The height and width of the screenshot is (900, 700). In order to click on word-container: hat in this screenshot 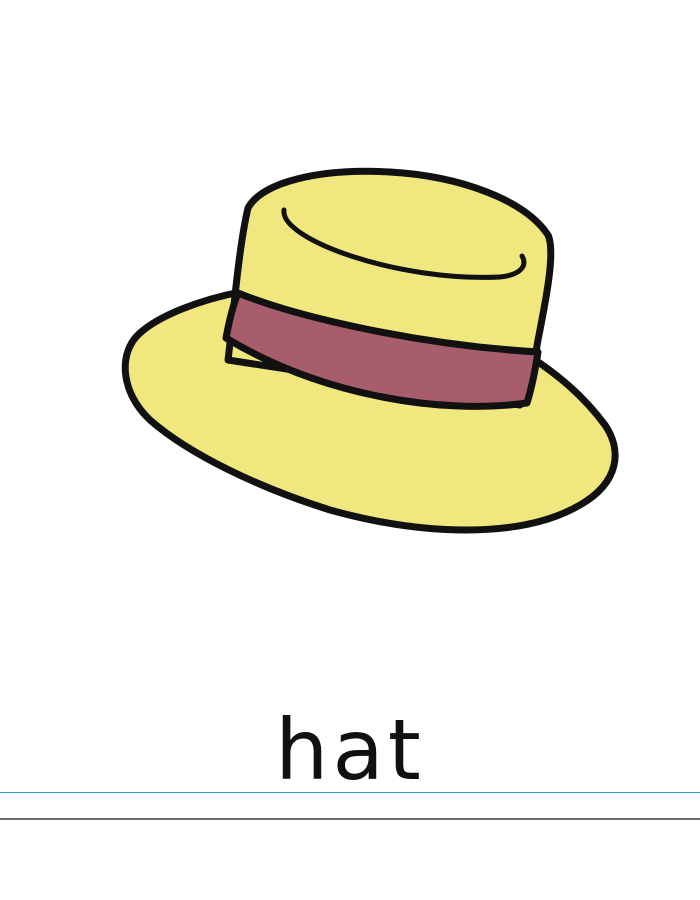, I will do `click(350, 750)`.